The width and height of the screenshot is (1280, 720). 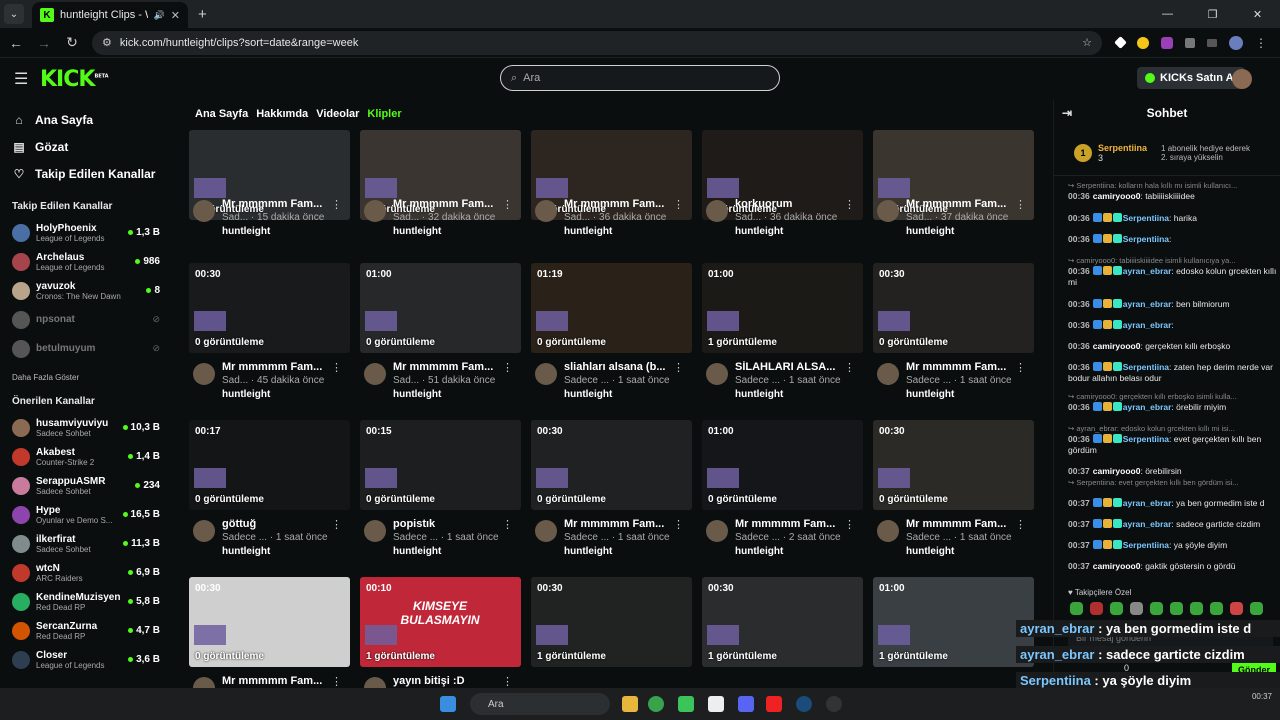 I want to click on clip-title: popistık, so click(x=449, y=524).